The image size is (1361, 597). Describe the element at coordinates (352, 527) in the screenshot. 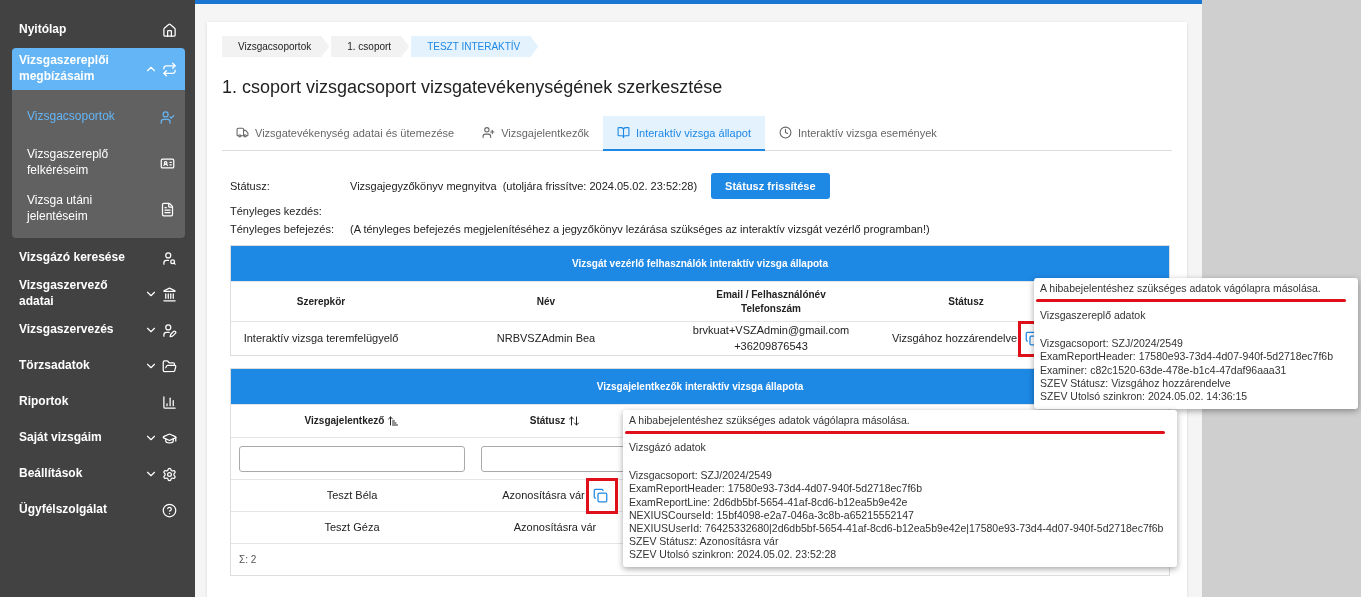

I see `table-cell-text: Teszt Géza` at that location.